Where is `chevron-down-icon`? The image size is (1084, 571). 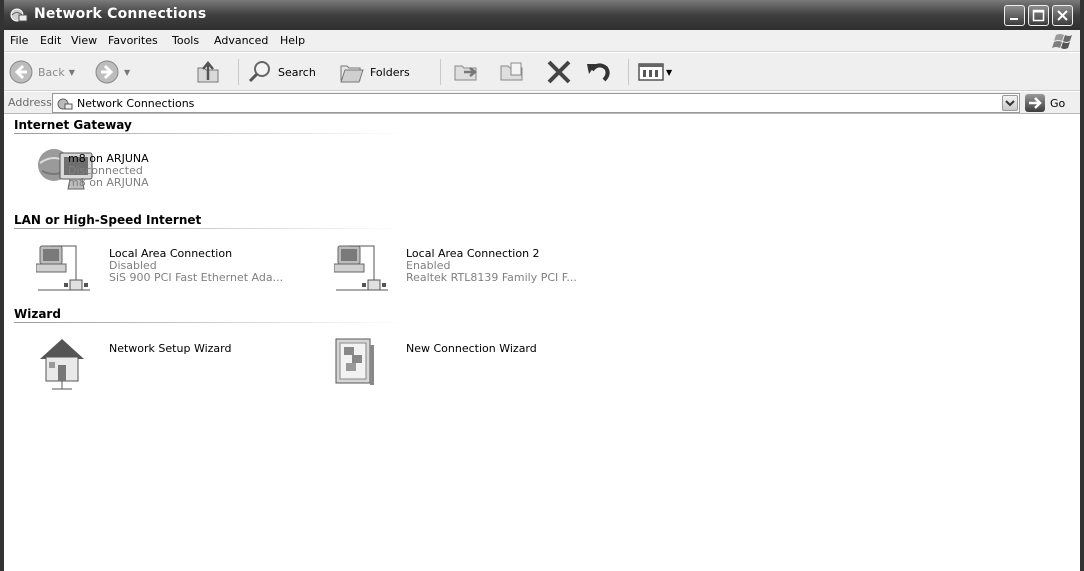
chevron-down-icon is located at coordinates (1010, 103).